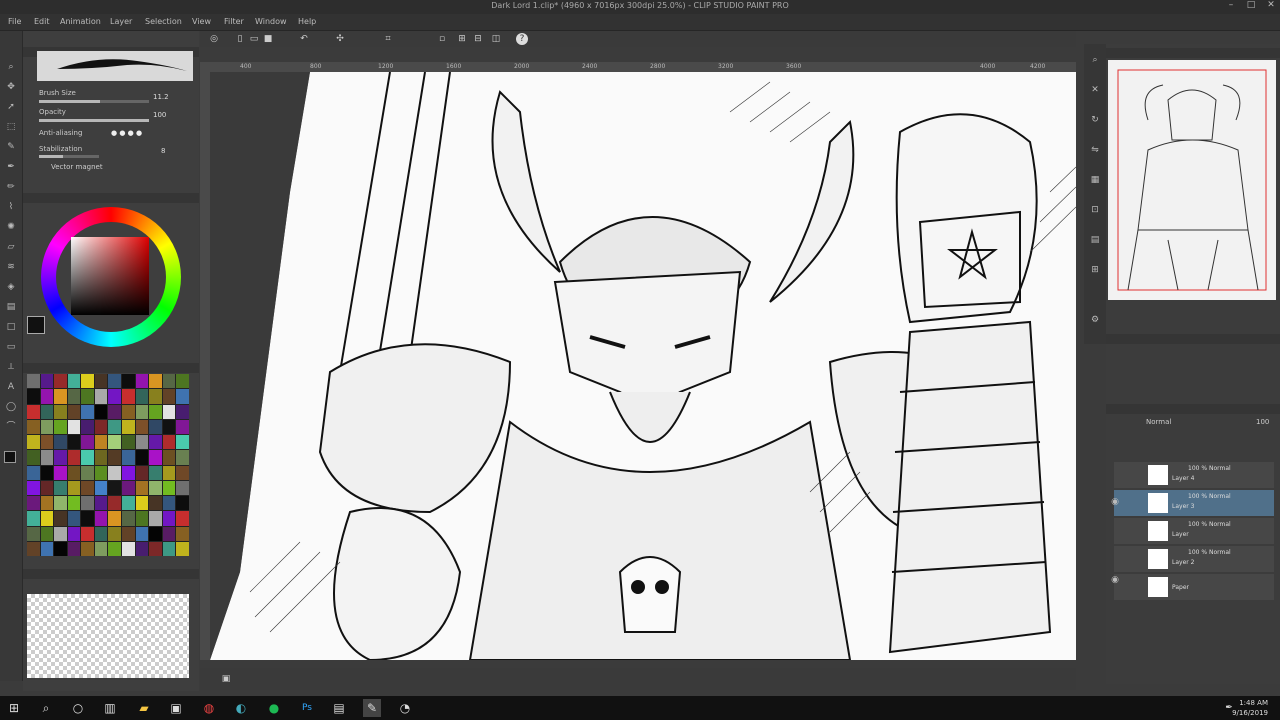  What do you see at coordinates (80, 21) in the screenshot?
I see `menu-animation: Animation` at bounding box center [80, 21].